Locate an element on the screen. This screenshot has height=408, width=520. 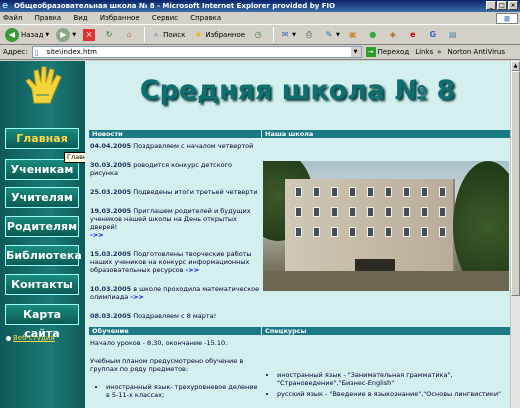
messenger-icon: ● is located at coordinates (373, 34).